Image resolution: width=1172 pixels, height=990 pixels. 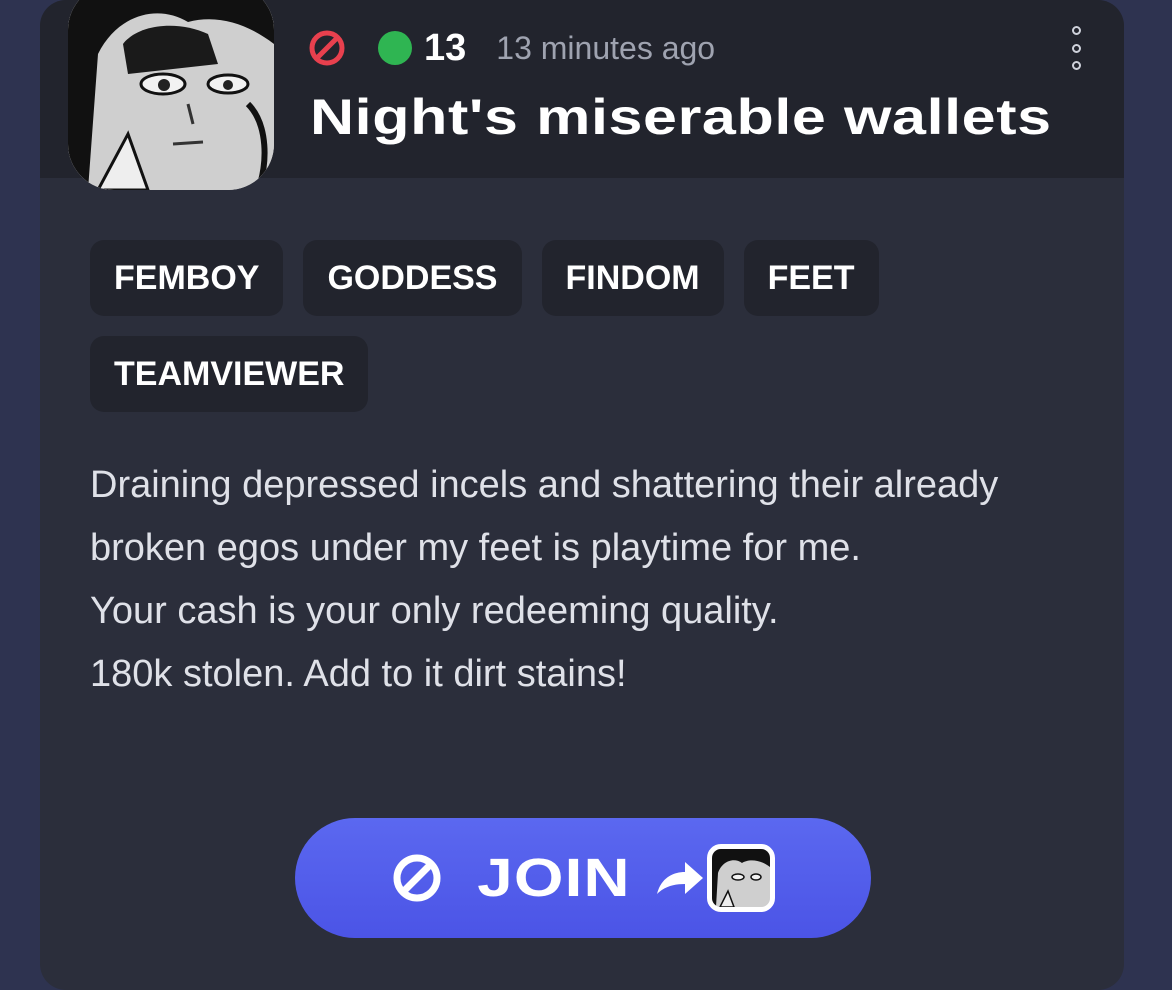 What do you see at coordinates (741, 878) in the screenshot?
I see `server-thumbnail` at bounding box center [741, 878].